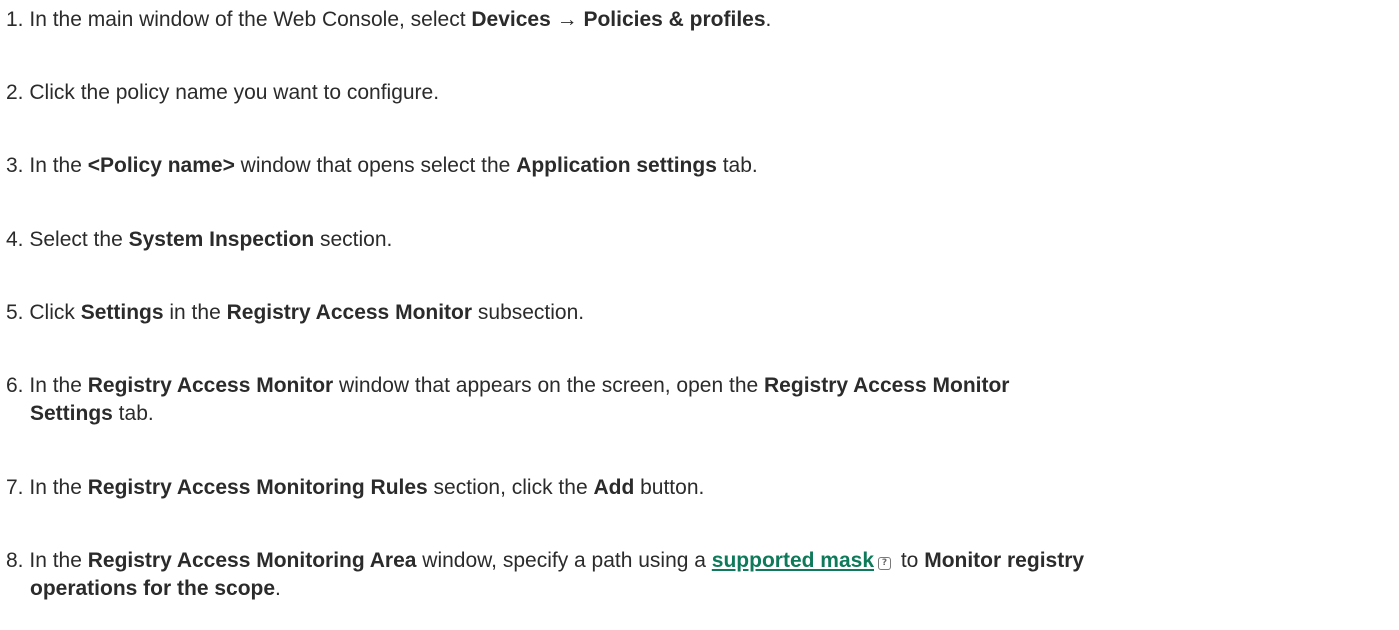 The height and width of the screenshot is (630, 1399). I want to click on settings-tab-term: Settings, so click(71, 413).